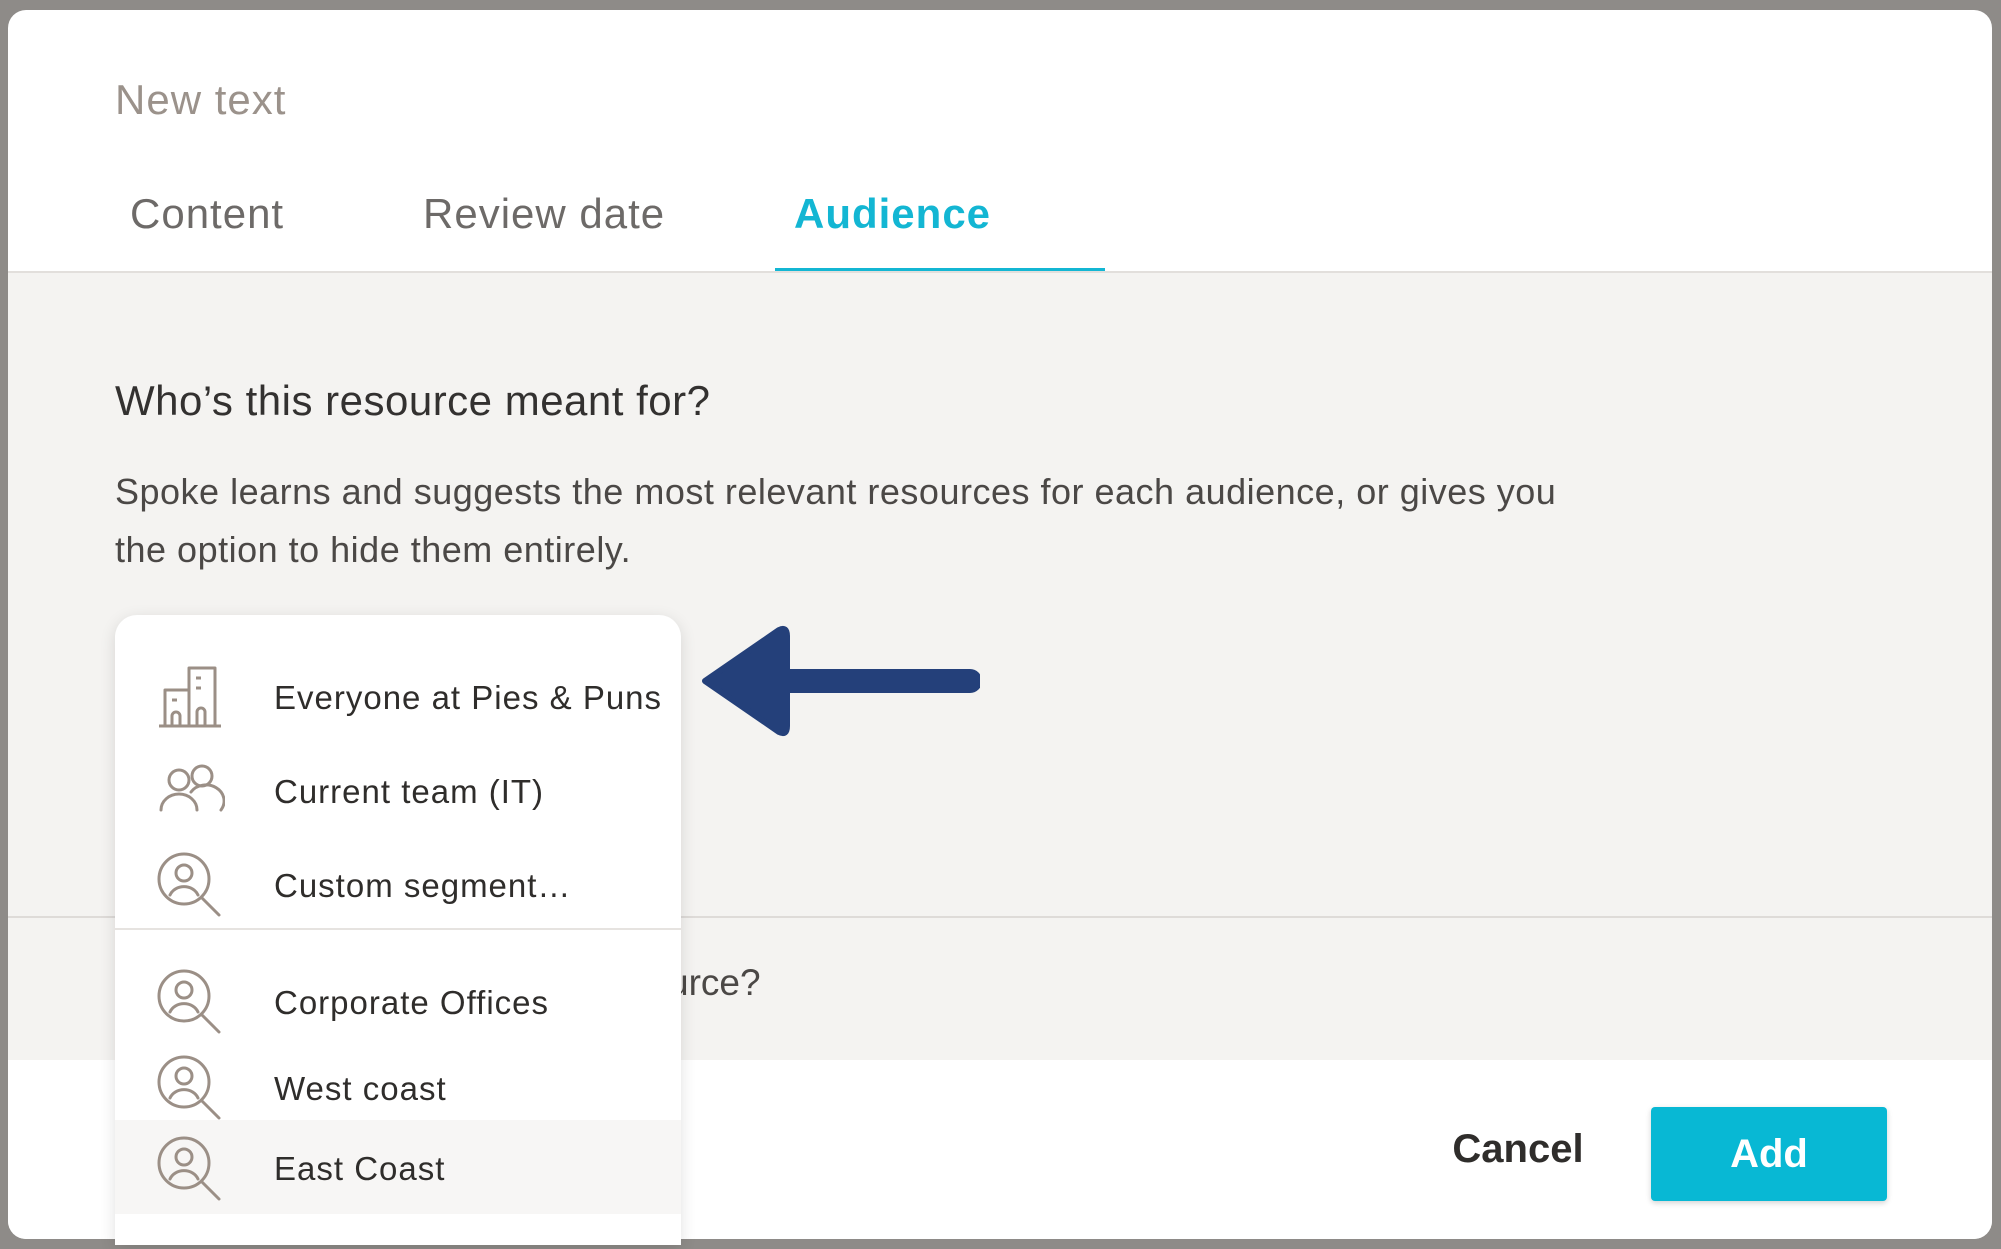  Describe the element at coordinates (360, 1168) in the screenshot. I see `dropdown-item-label: East Coast` at that location.